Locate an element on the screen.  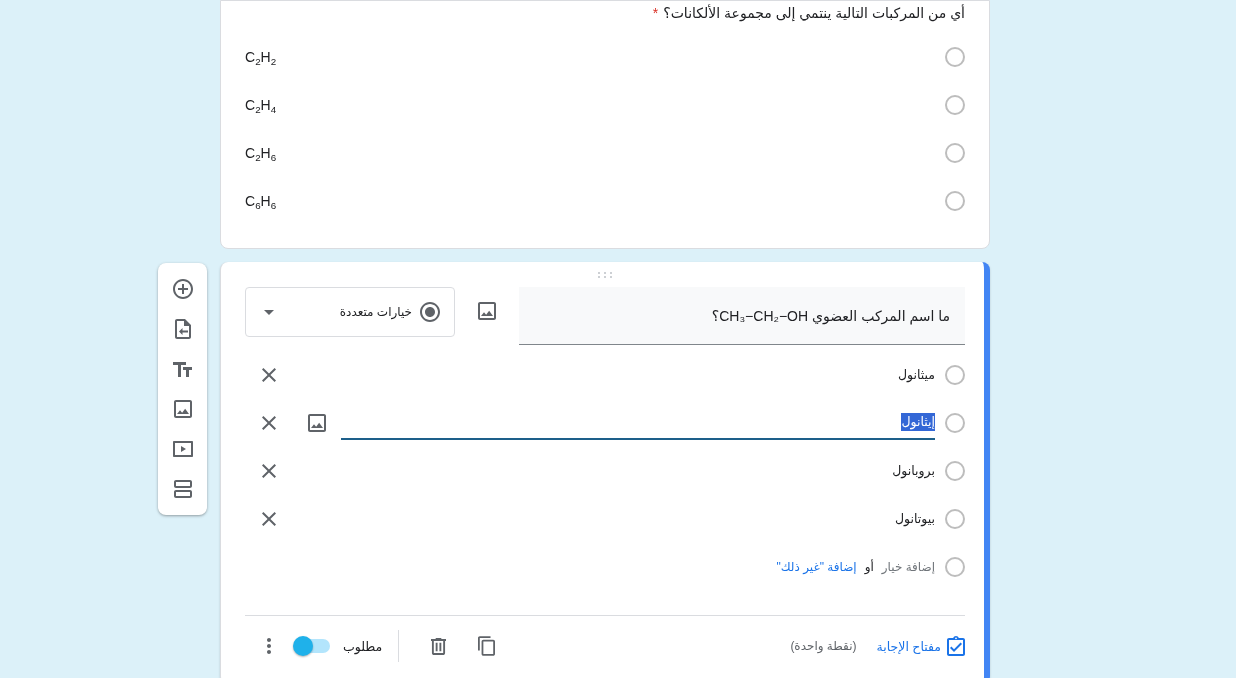
video-play-icon is located at coordinates (182, 449).